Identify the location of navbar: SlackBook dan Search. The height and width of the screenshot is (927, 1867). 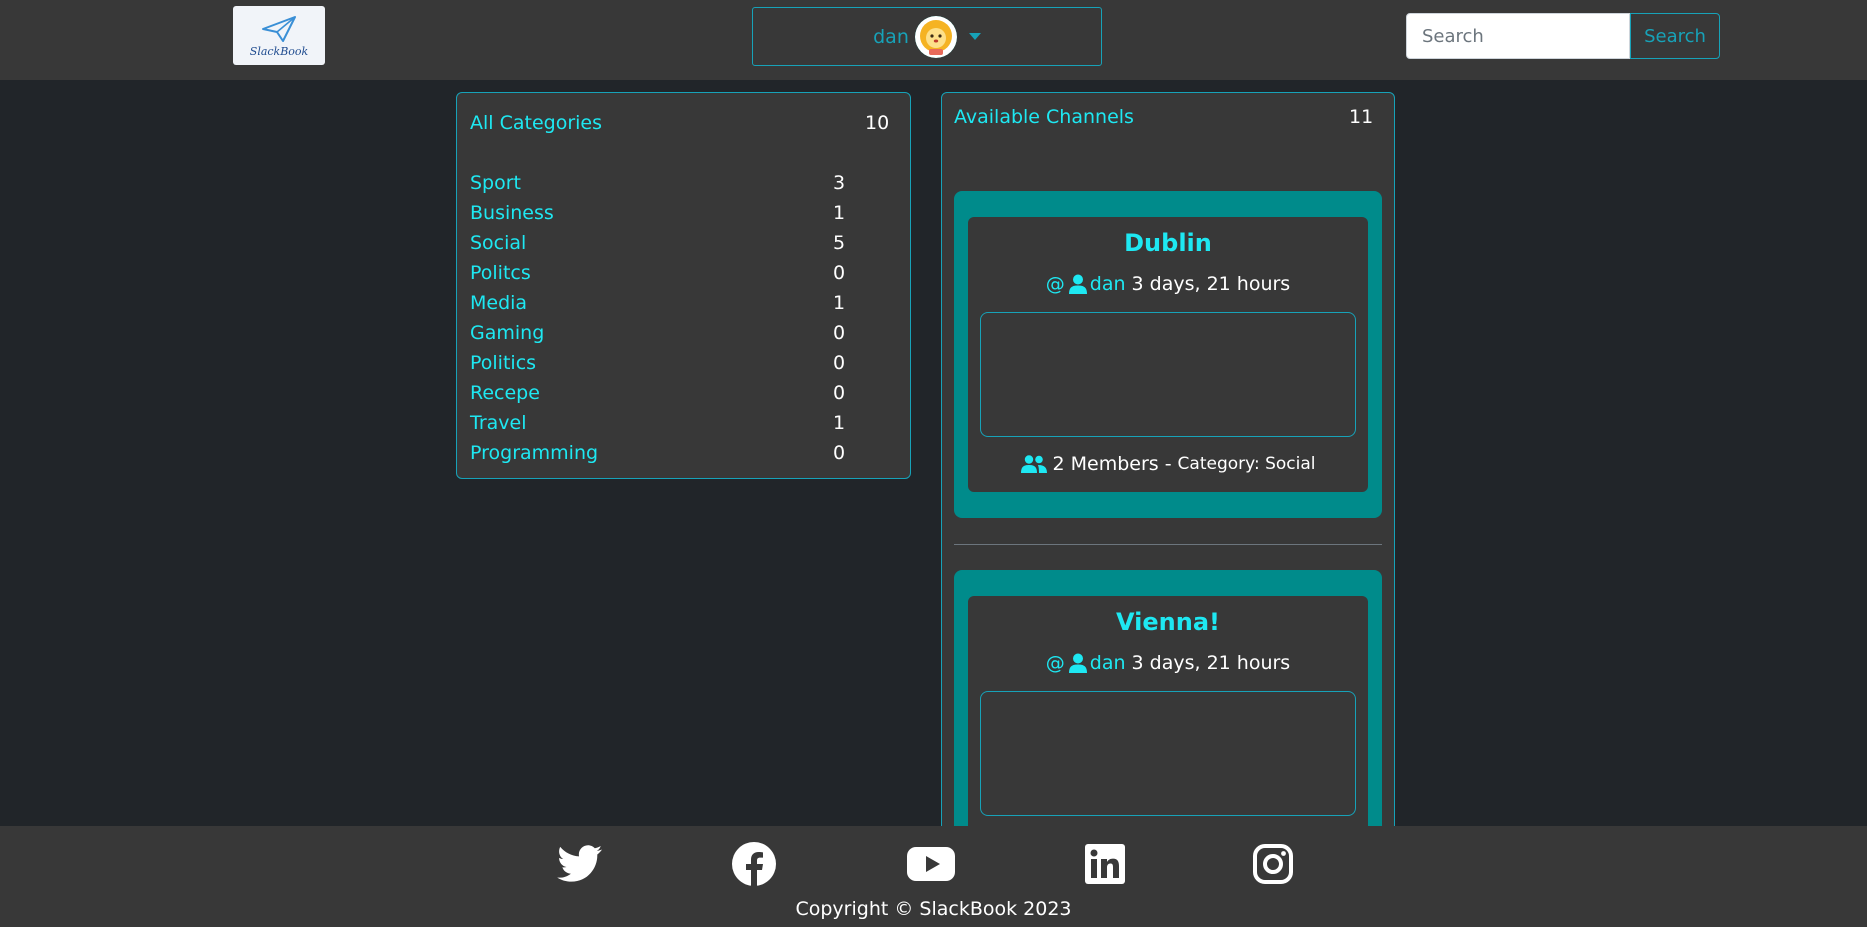
(933, 40).